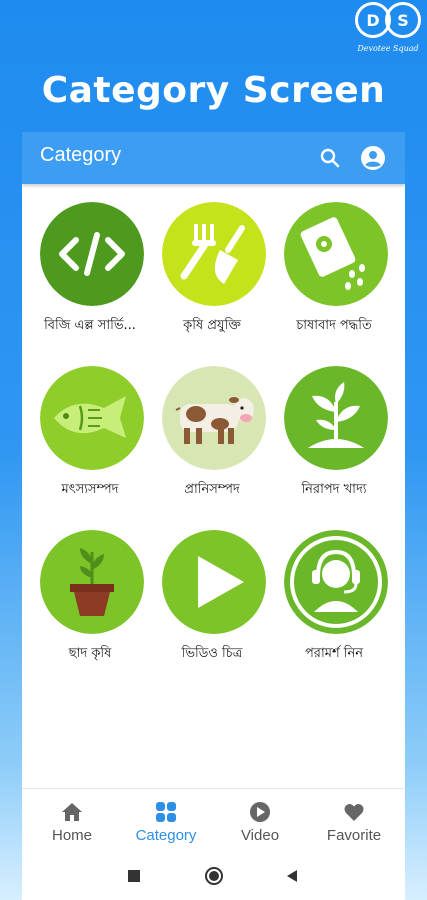  Describe the element at coordinates (354, 835) in the screenshot. I see `nav-favorite-label: Favorite` at that location.